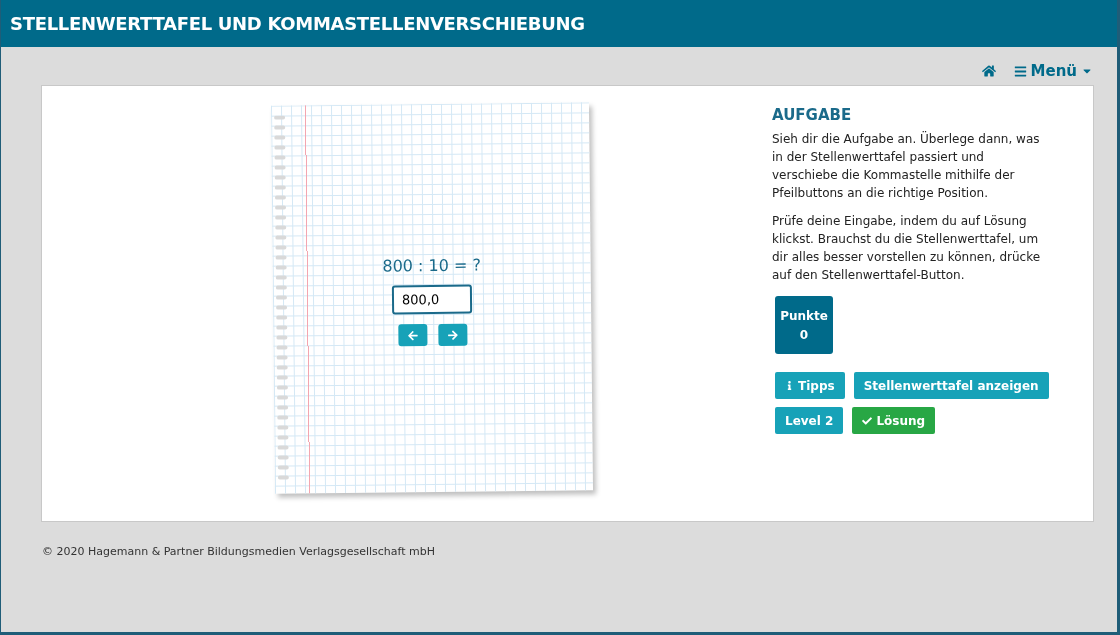 The image size is (1120, 635). Describe the element at coordinates (810, 385) in the screenshot. I see `action-button: Tipps` at that location.